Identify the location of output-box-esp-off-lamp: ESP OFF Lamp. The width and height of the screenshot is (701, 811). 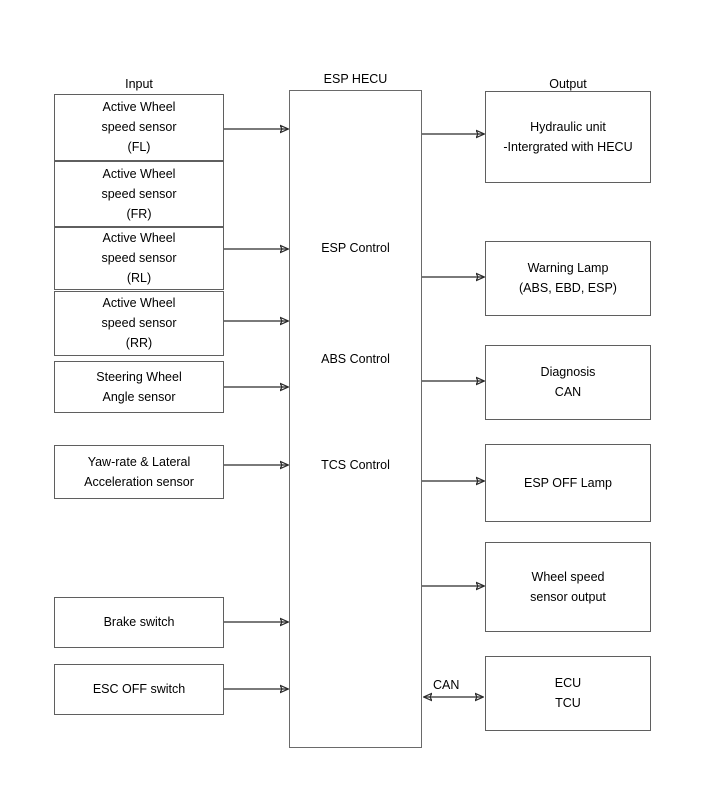
(568, 483).